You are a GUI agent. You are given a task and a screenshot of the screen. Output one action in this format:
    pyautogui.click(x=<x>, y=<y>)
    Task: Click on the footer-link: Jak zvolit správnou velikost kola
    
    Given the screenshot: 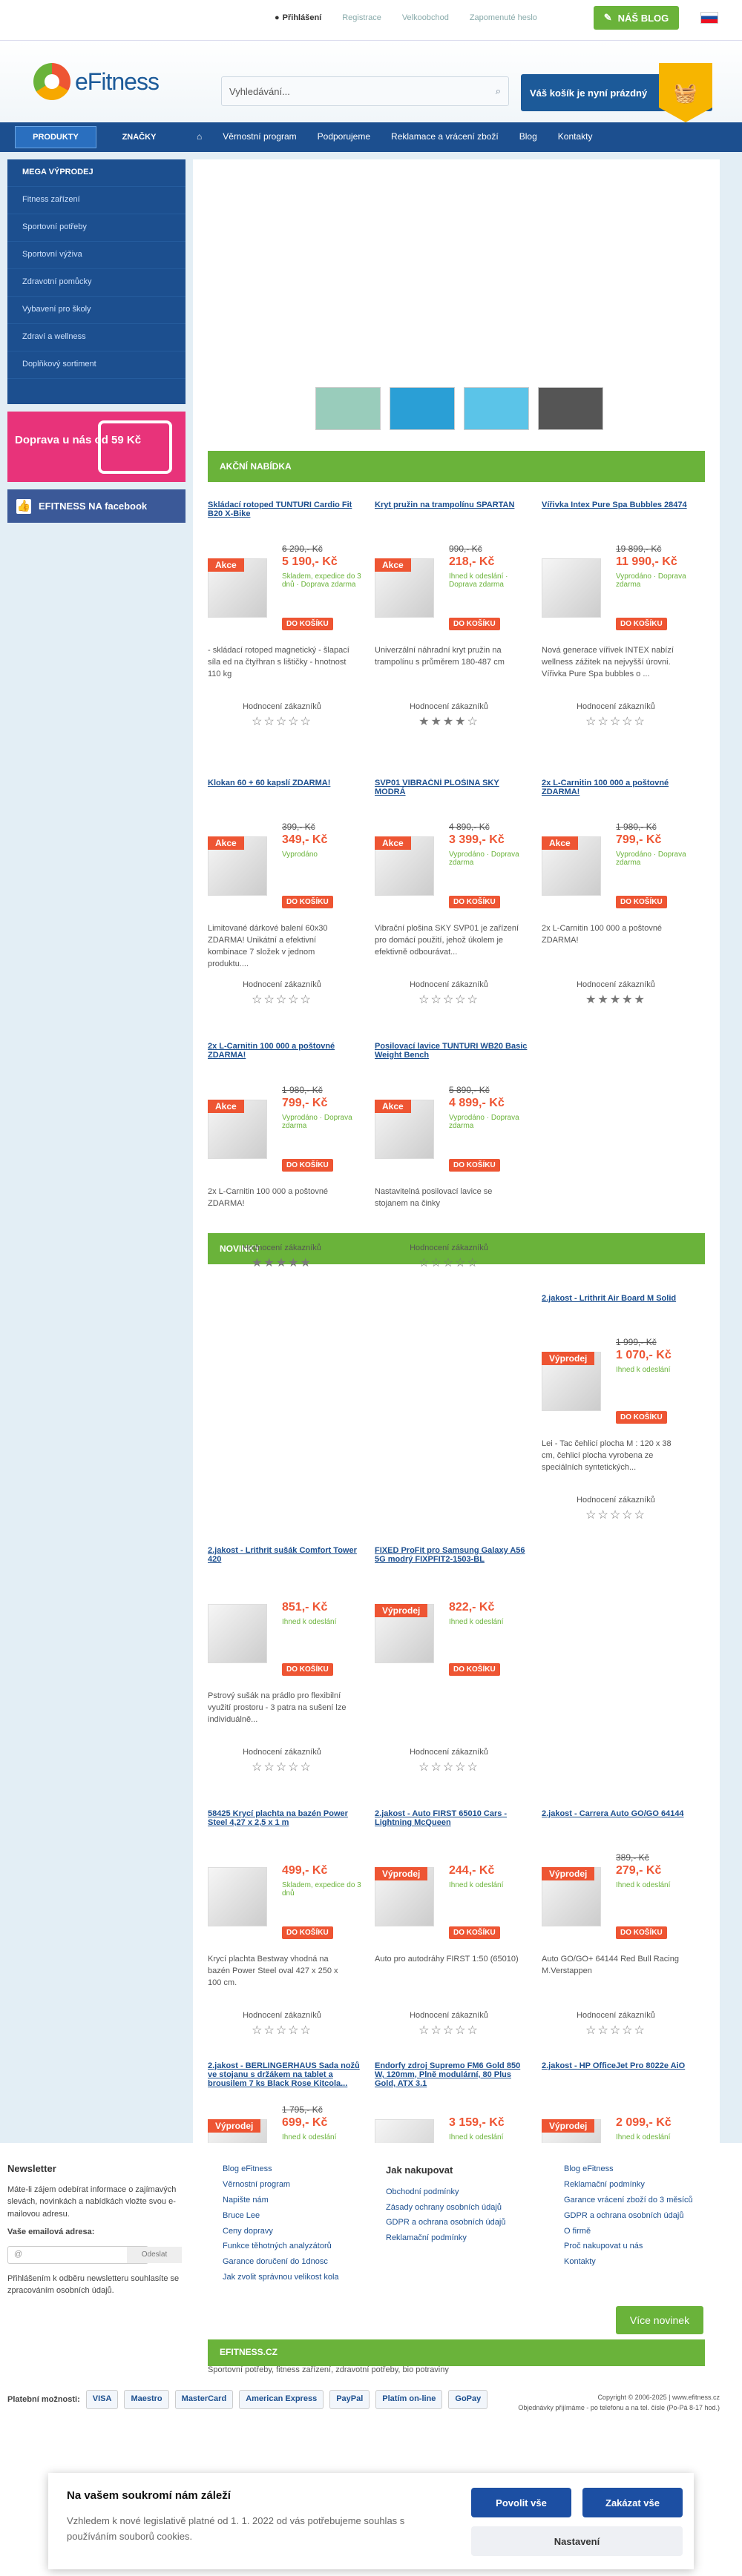 What is the action you would take?
    pyautogui.click(x=304, y=2277)
    